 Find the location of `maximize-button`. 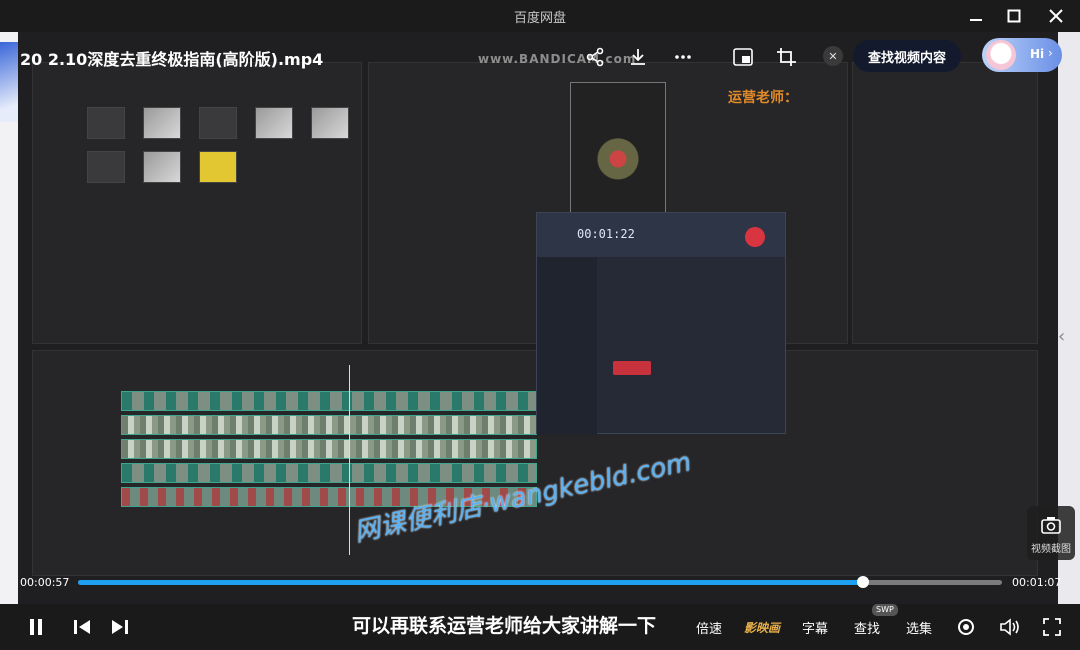

maximize-button is located at coordinates (1014, 16).